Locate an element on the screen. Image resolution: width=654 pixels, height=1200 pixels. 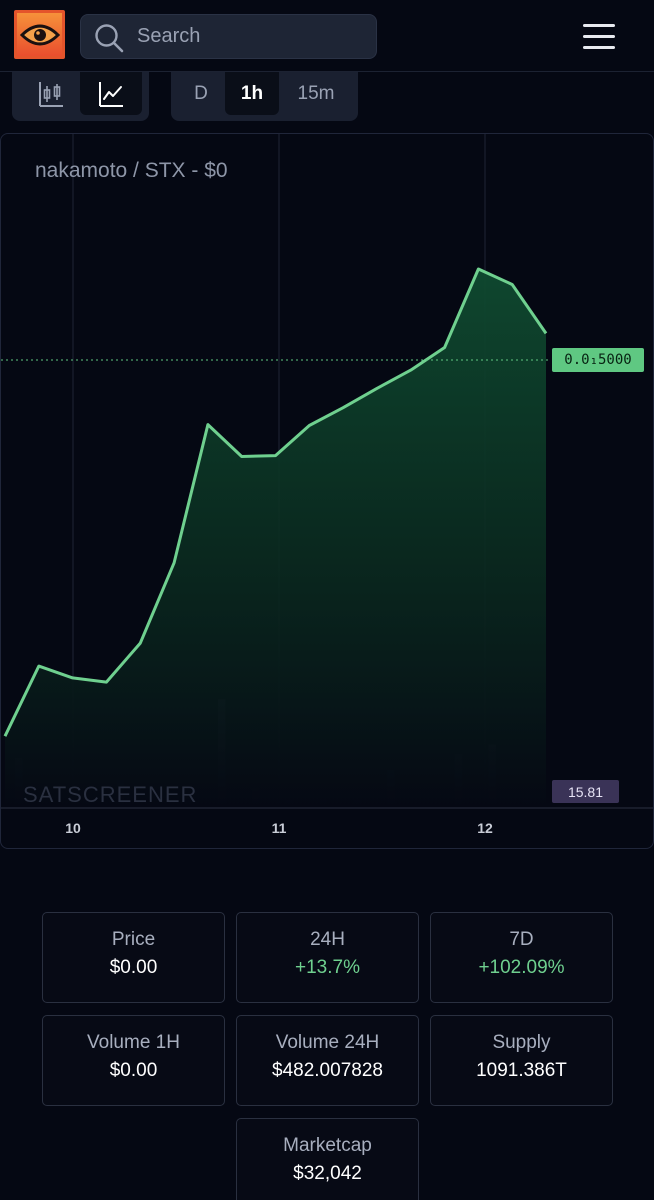
stat-card-24h: 24H +13.7% is located at coordinates (327, 957).